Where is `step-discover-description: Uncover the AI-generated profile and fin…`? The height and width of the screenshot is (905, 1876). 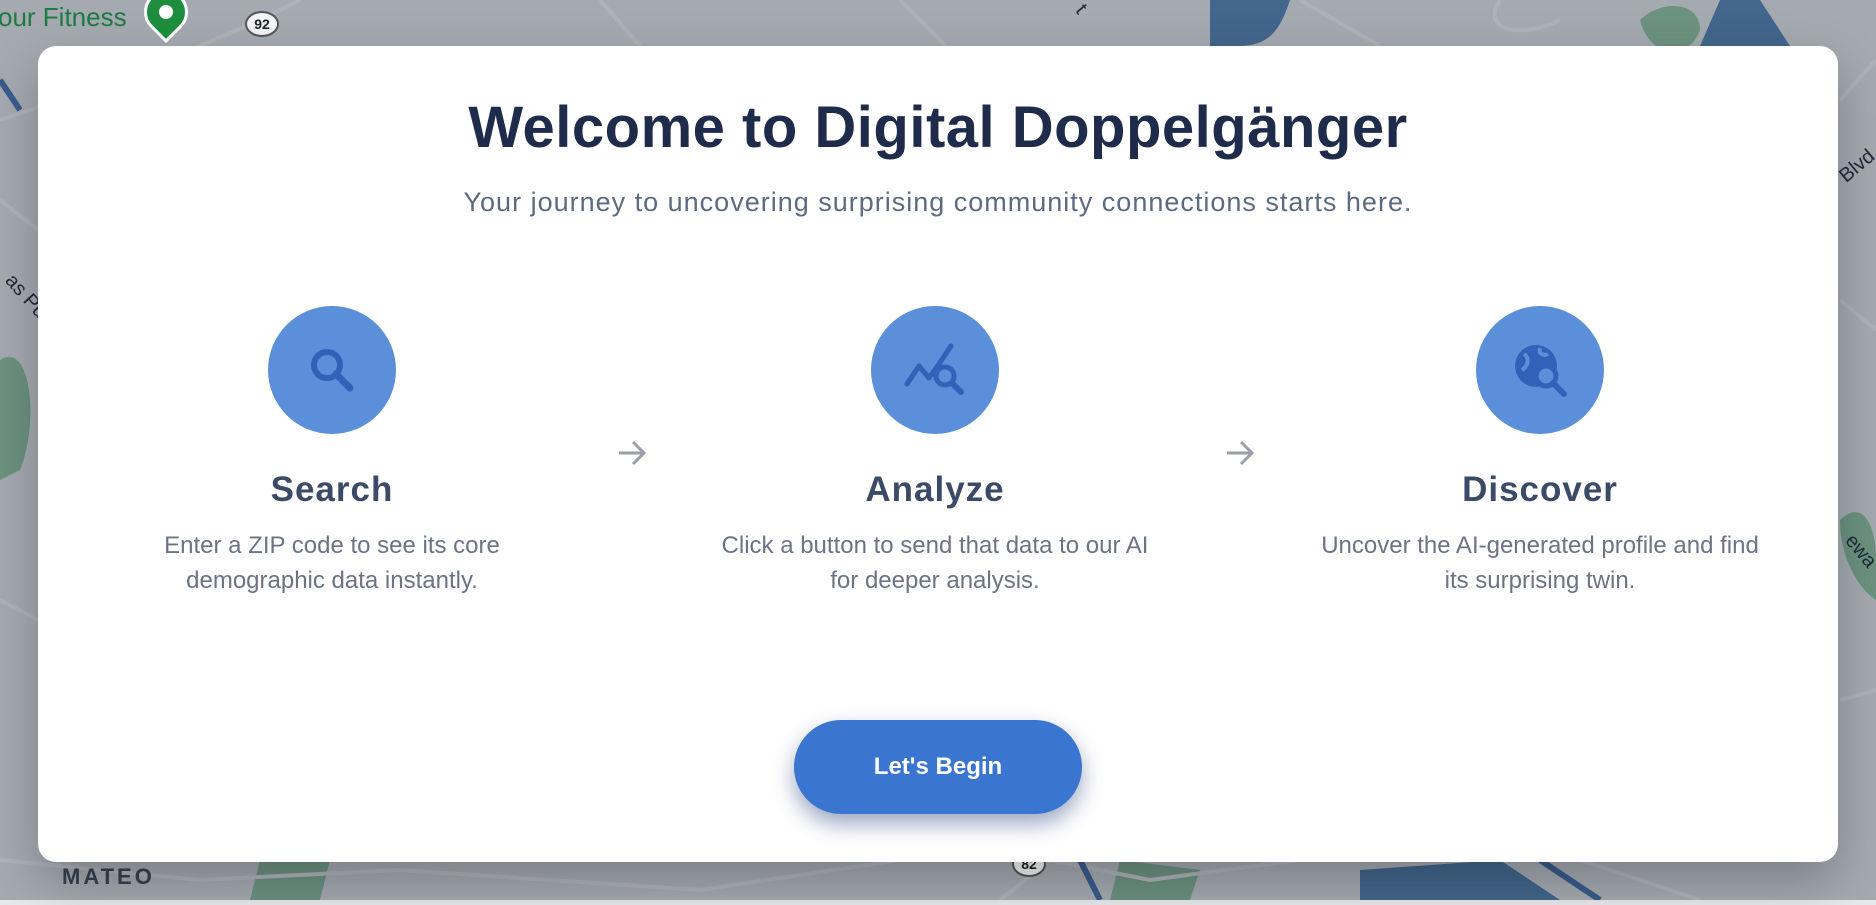
step-discover-description: Uncover the AI-generated profile and fin… is located at coordinates (1540, 563).